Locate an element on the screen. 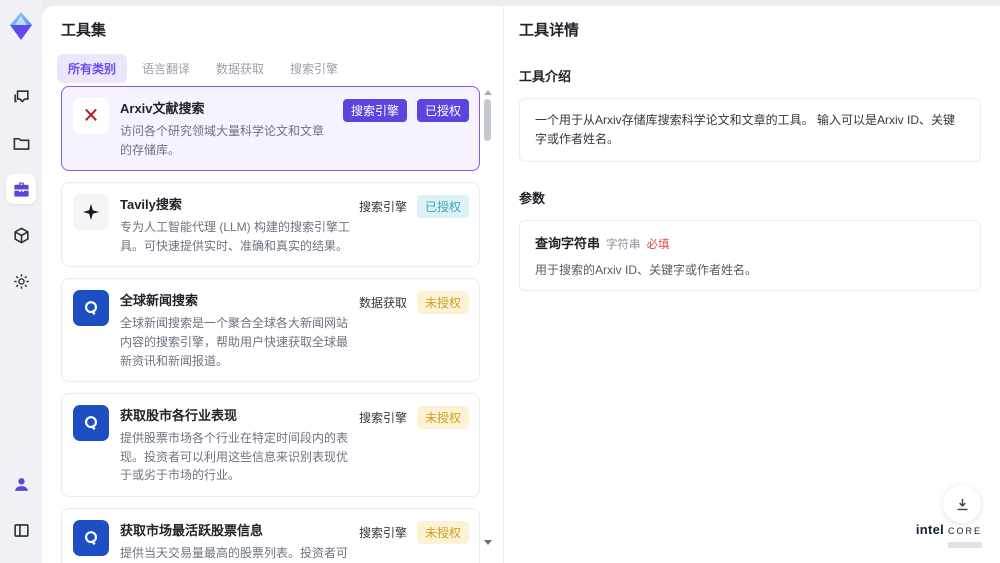 This screenshot has height=563, width=1000. tool-name: Tavily搜索 is located at coordinates (151, 205).